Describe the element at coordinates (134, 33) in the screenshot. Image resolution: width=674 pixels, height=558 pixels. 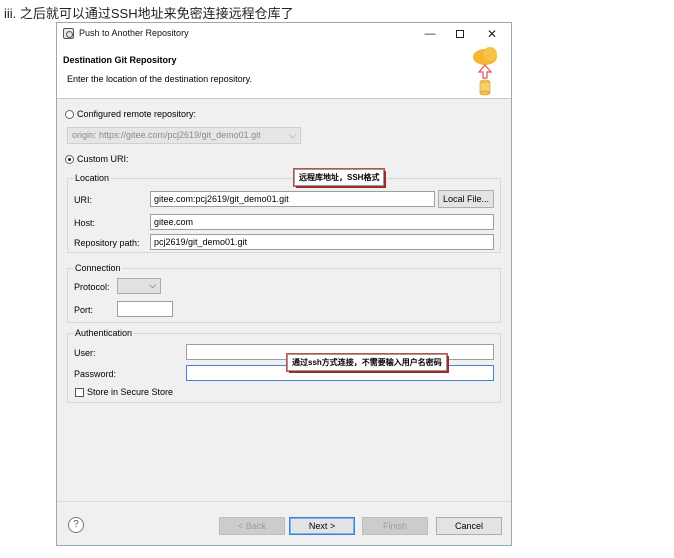
I see `window-title: Push to Another Repository` at that location.